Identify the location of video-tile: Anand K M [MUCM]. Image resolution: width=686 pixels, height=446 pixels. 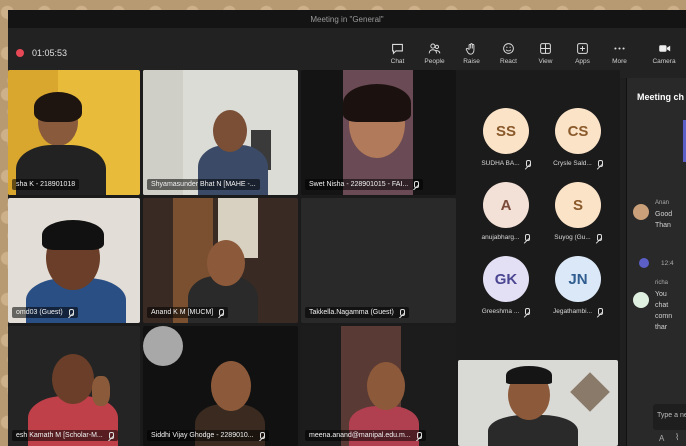
(220, 260).